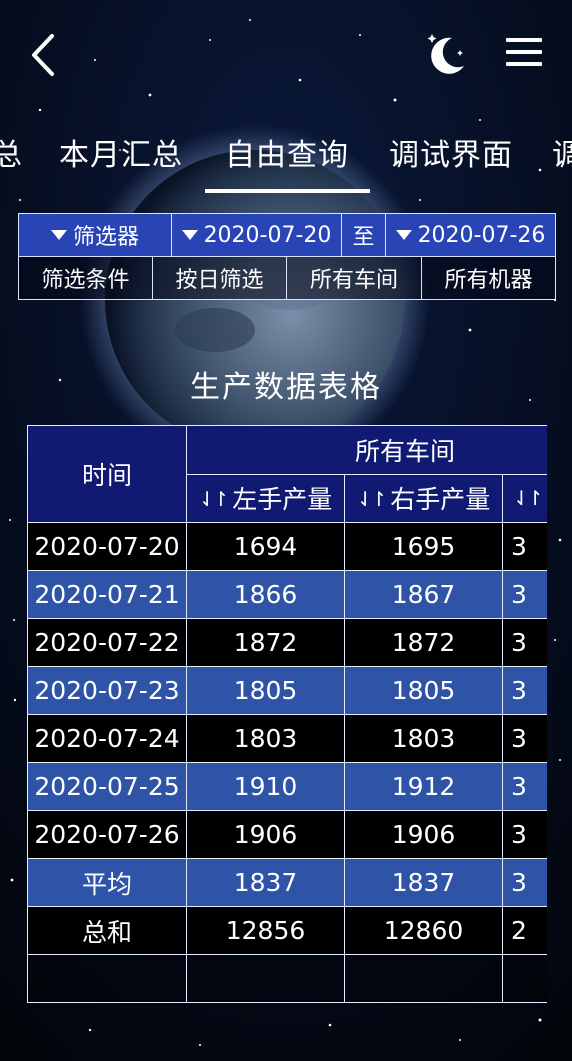  I want to click on workshop-select: 所有车间, so click(354, 278).